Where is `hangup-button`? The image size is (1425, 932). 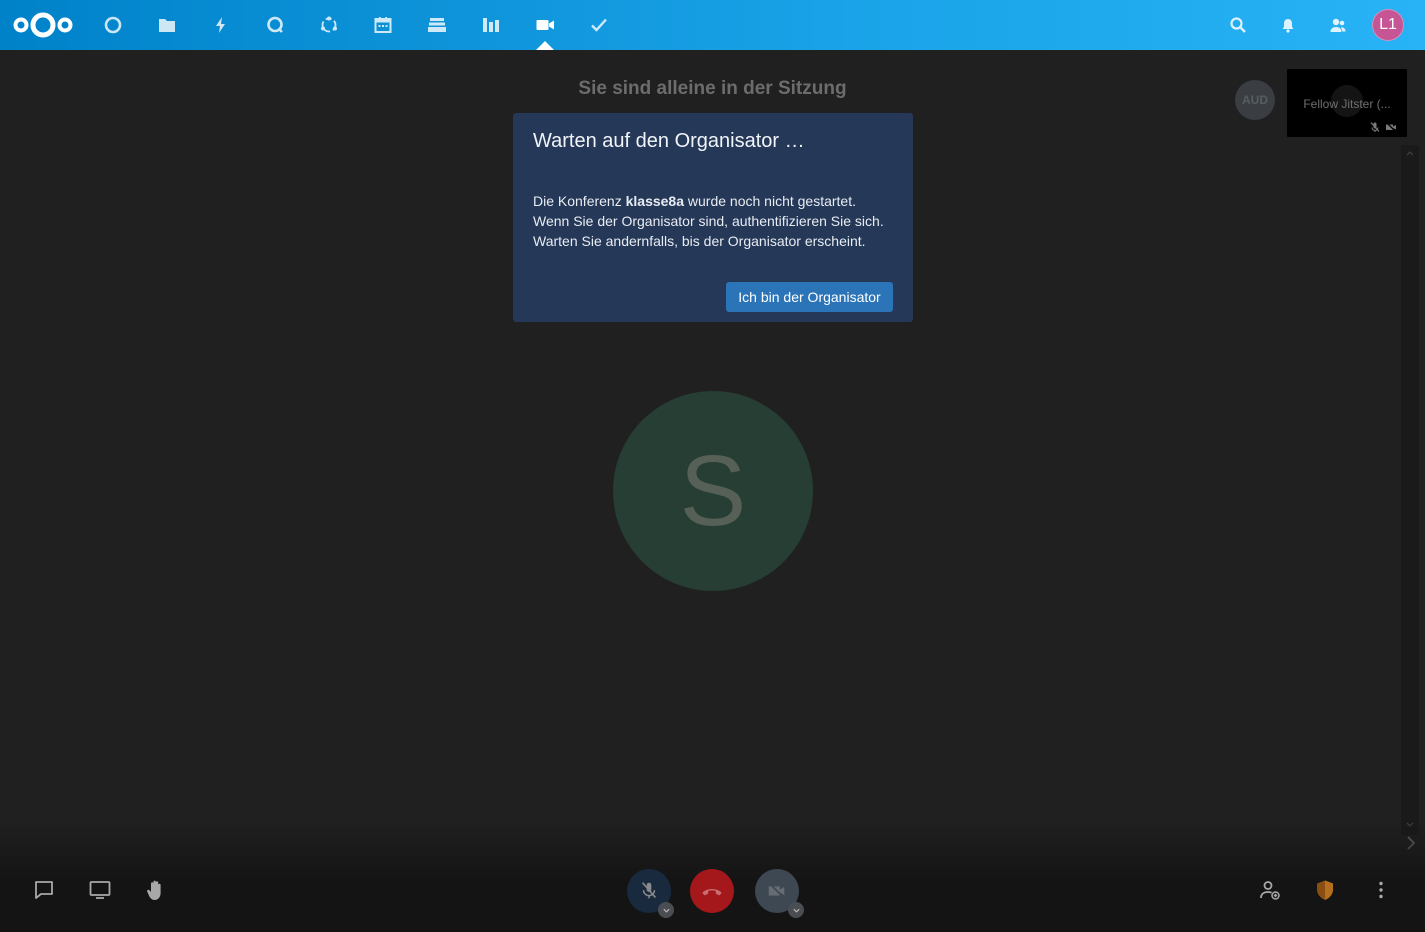
hangup-button is located at coordinates (712, 891).